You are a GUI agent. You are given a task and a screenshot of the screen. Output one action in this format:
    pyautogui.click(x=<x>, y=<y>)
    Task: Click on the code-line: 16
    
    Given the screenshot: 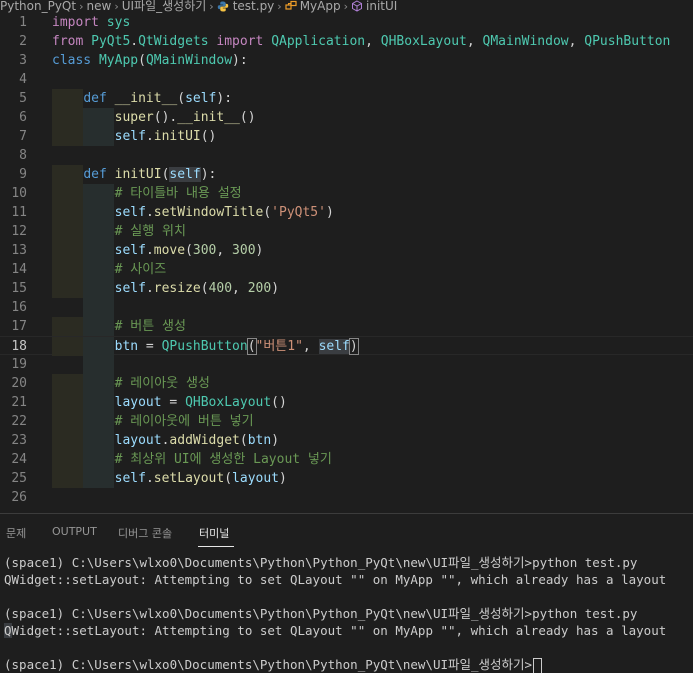 What is the action you would take?
    pyautogui.click(x=346, y=307)
    